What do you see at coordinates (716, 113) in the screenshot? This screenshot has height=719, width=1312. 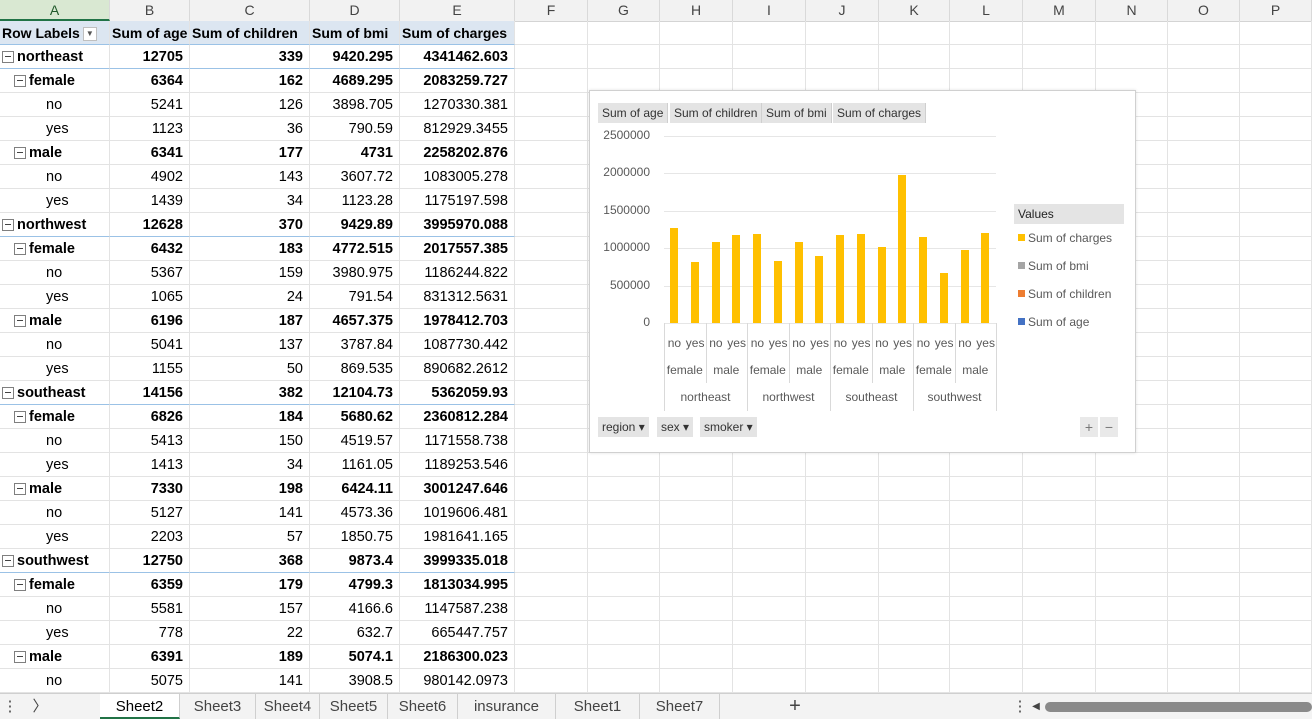 I see `field-button: Sum of children` at bounding box center [716, 113].